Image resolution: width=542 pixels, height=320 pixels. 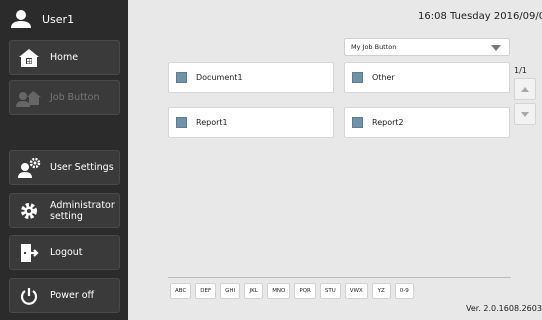 I want to click on logout-icon, so click(x=29, y=253).